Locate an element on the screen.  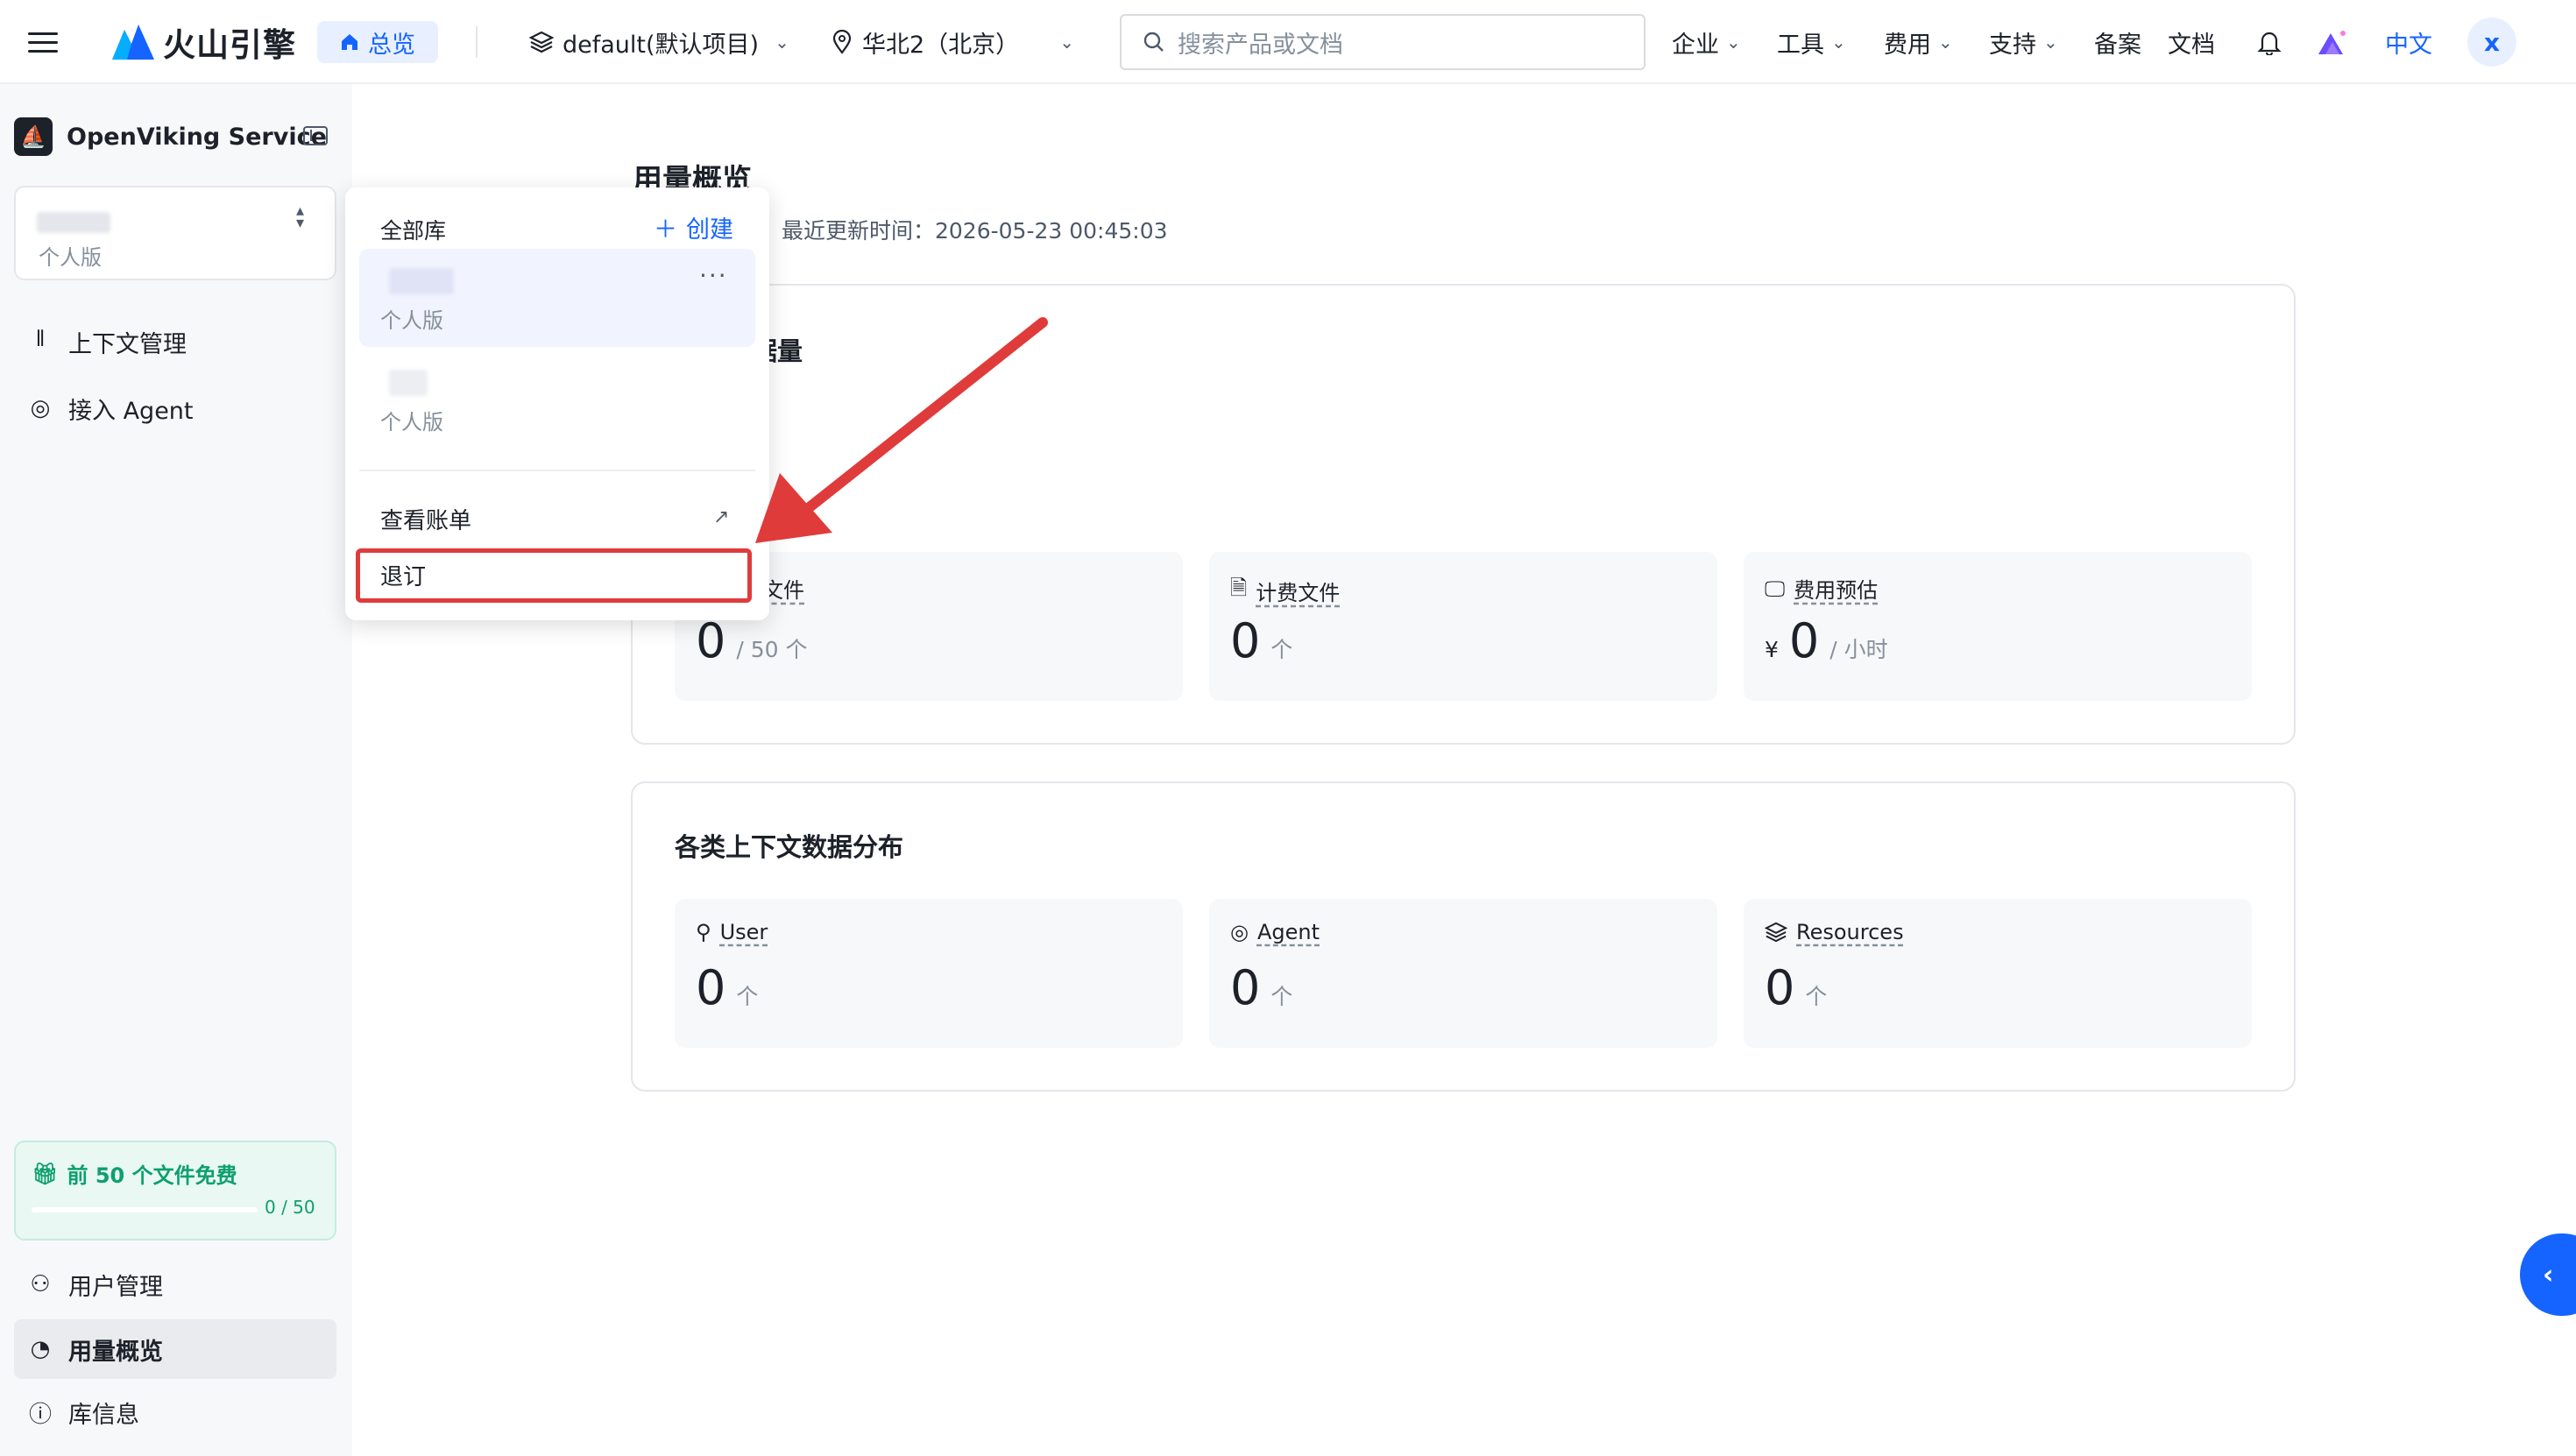
home-label: 总览 is located at coordinates (391, 45).